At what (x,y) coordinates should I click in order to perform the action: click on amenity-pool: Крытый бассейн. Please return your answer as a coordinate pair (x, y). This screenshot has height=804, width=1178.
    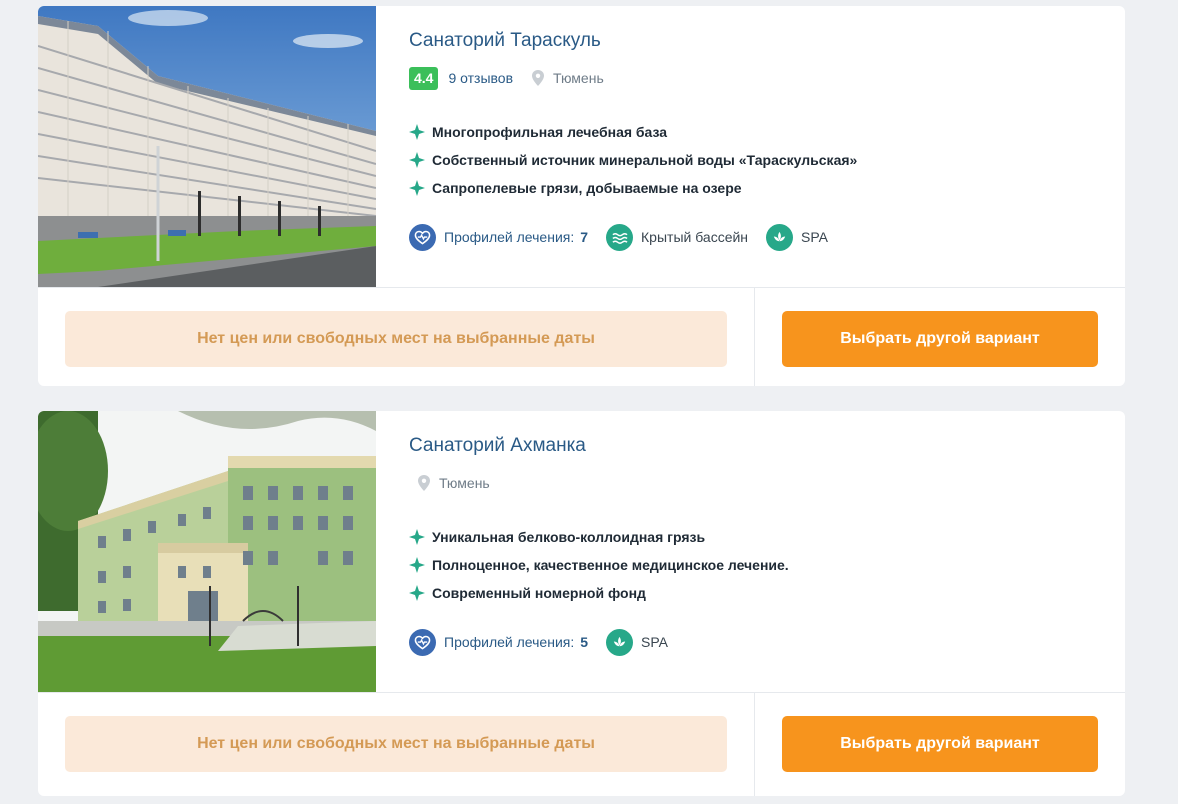
    Looking at the image, I should click on (677, 237).